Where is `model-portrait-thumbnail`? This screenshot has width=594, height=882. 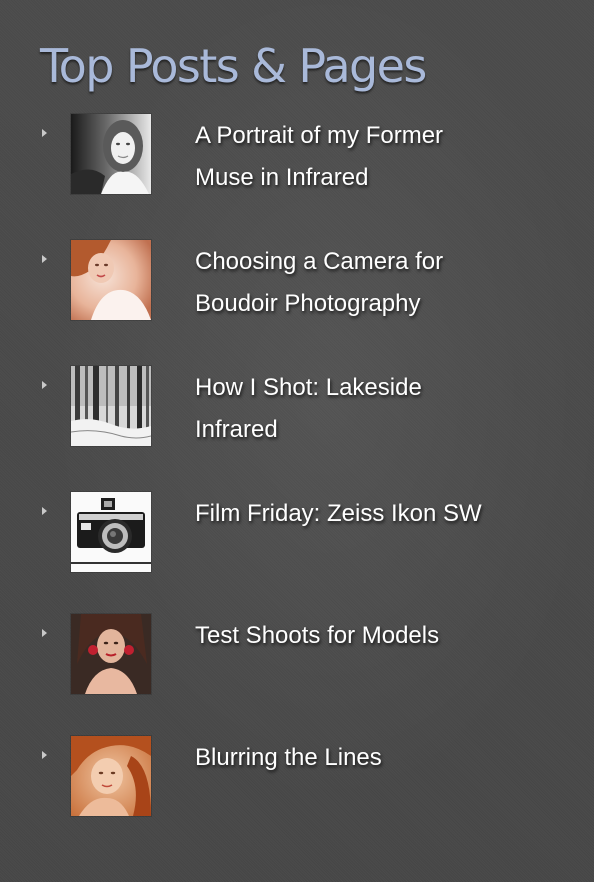
model-portrait-thumbnail is located at coordinates (111, 654).